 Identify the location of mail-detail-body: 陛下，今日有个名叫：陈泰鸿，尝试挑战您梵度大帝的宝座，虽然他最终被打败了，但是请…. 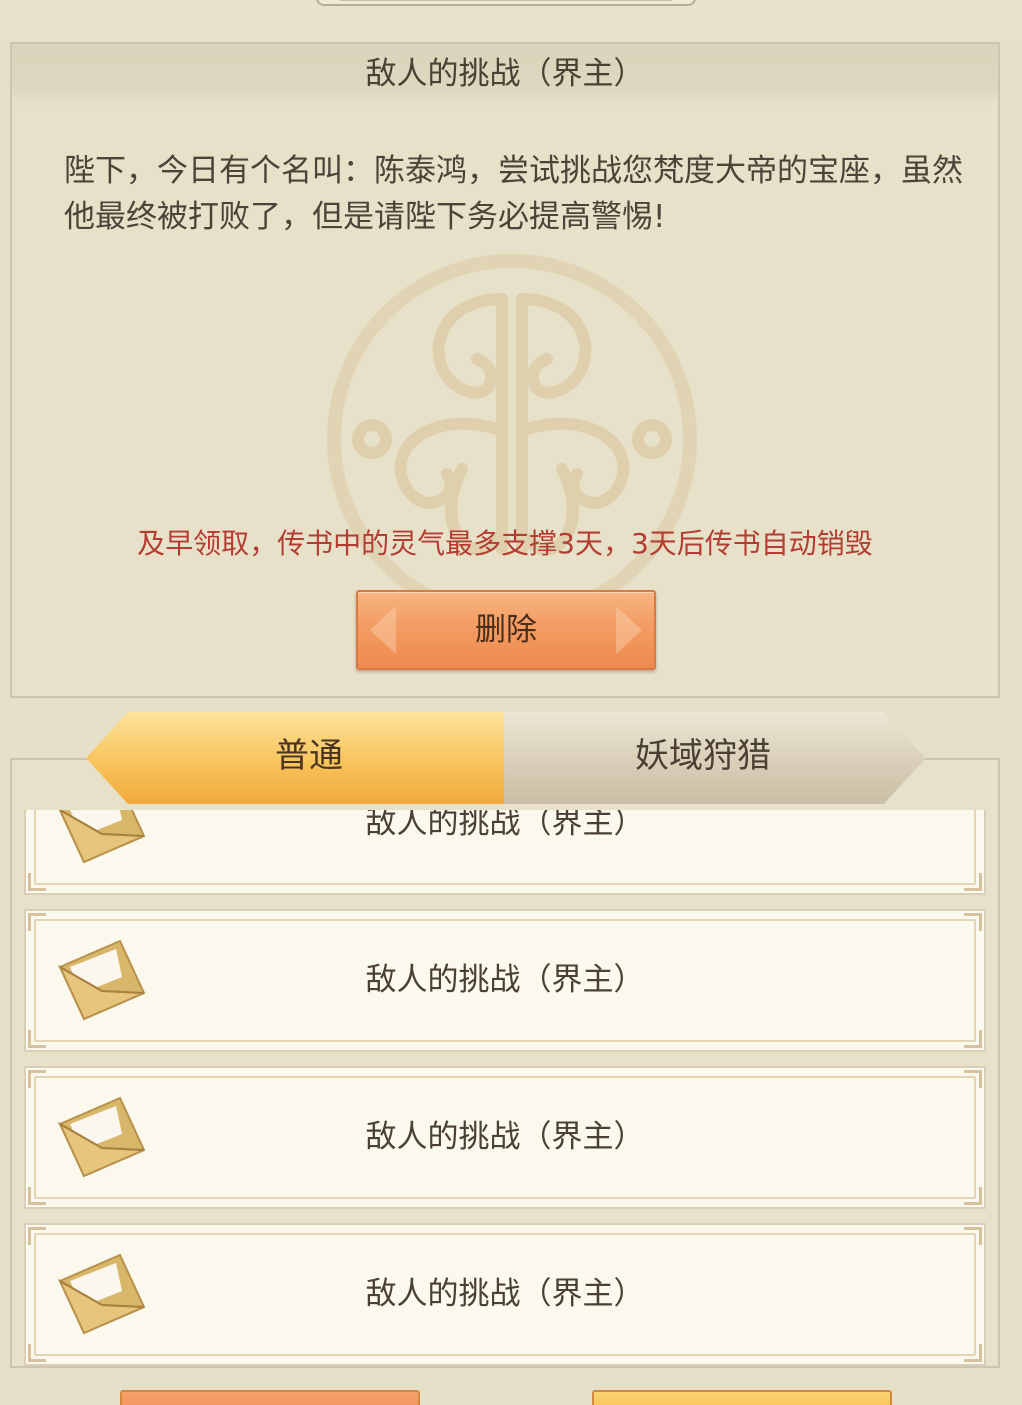
(513, 194).